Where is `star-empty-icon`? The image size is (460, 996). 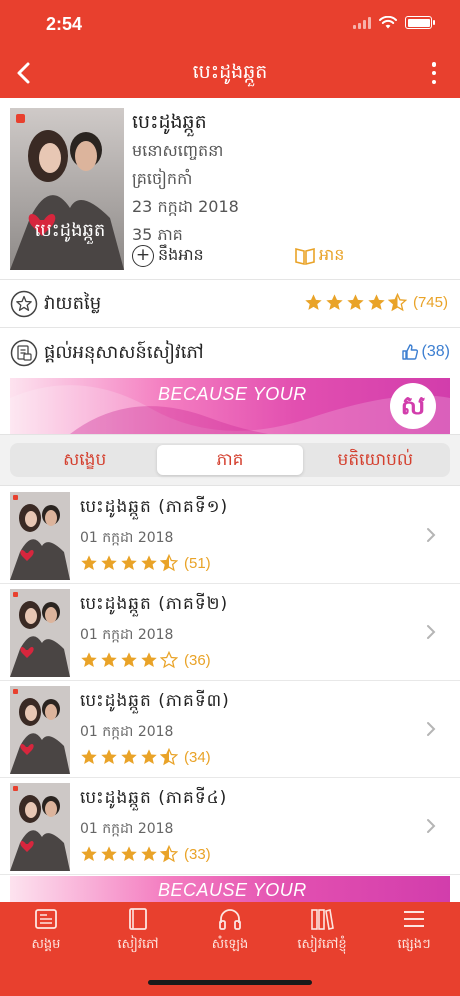 star-empty-icon is located at coordinates (169, 660).